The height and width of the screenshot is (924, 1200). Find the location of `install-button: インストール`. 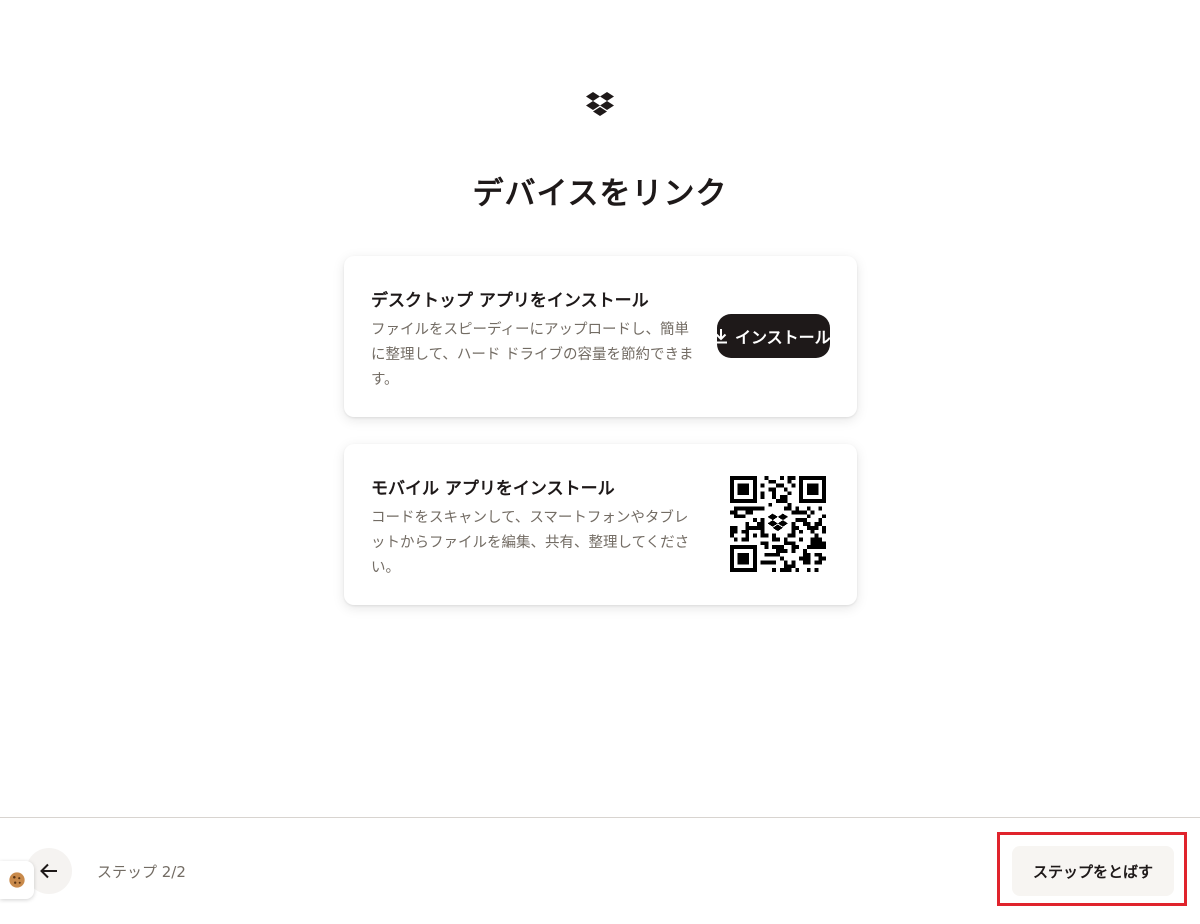

install-button: インストール is located at coordinates (773, 336).